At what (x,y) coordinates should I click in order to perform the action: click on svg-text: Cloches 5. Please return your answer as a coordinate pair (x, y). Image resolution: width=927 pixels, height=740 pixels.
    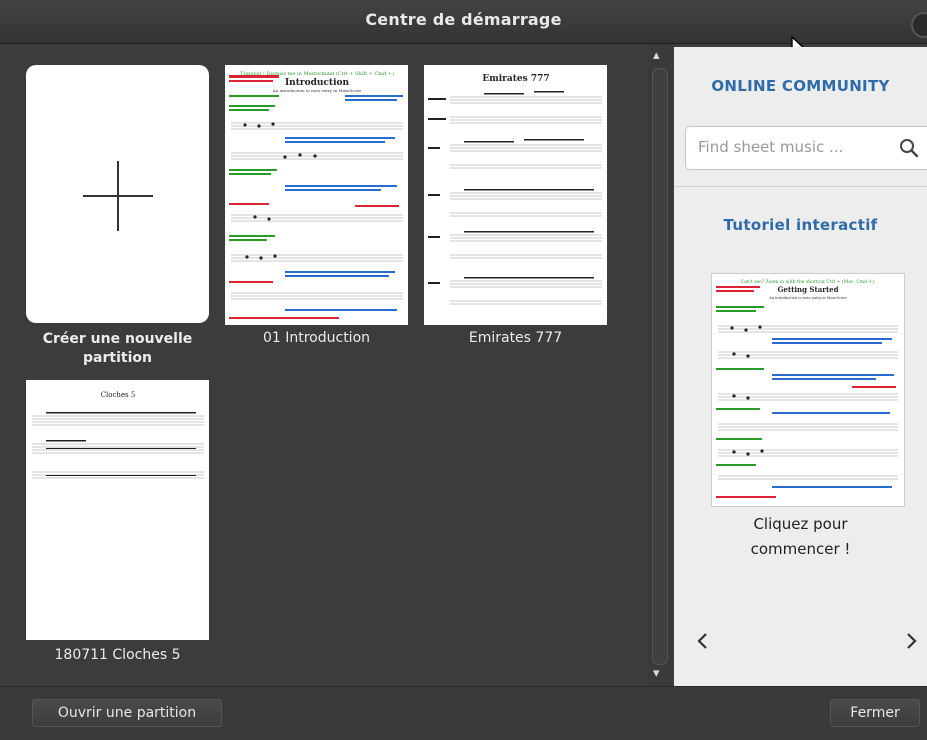
    Looking at the image, I should click on (118, 395).